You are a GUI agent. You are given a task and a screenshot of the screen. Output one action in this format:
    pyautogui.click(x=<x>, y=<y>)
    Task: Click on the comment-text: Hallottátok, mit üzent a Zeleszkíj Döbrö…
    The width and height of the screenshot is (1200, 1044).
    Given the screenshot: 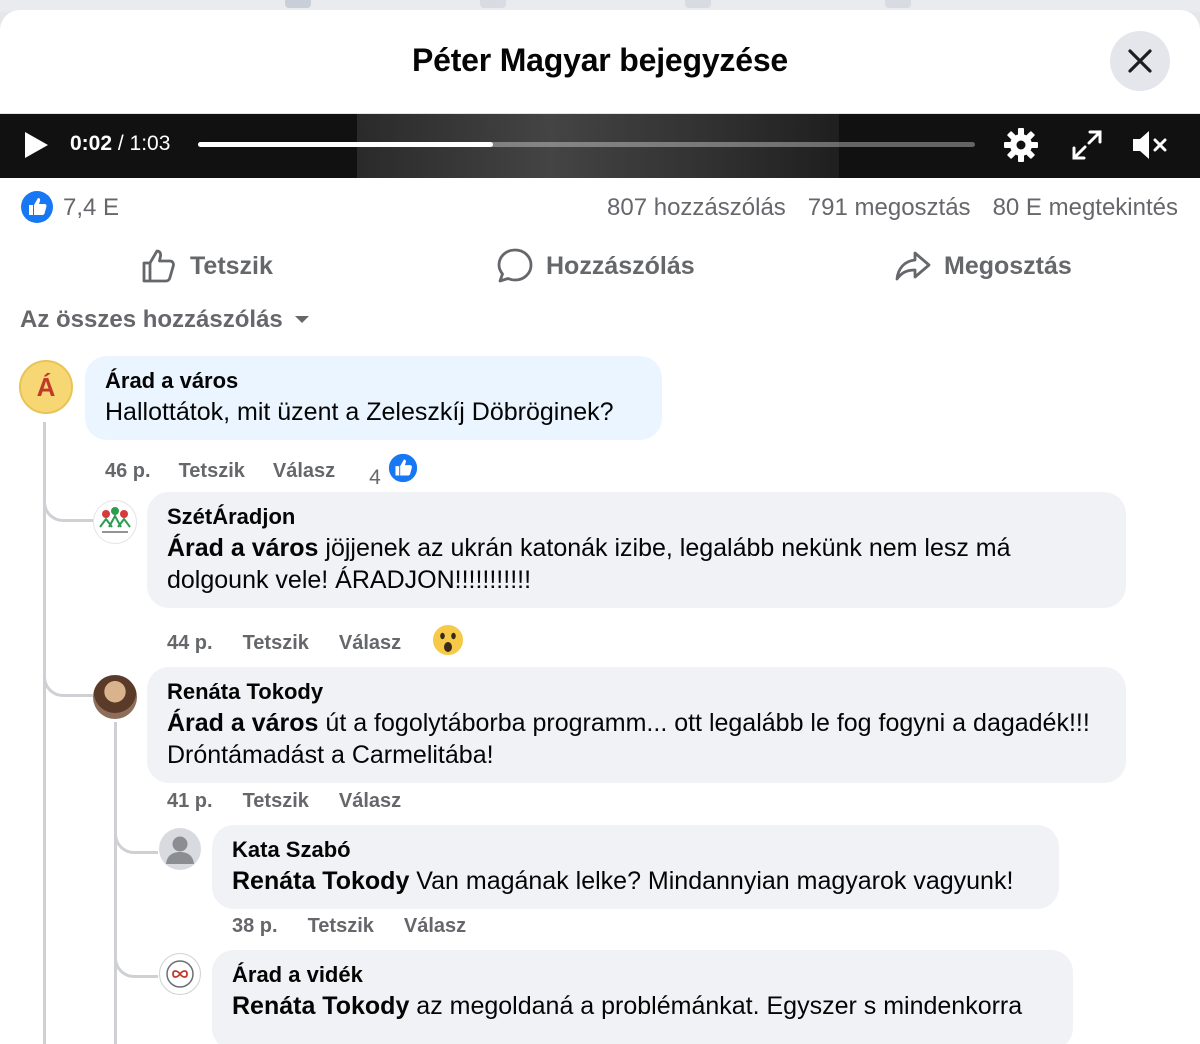 What is the action you would take?
    pyautogui.click(x=359, y=412)
    